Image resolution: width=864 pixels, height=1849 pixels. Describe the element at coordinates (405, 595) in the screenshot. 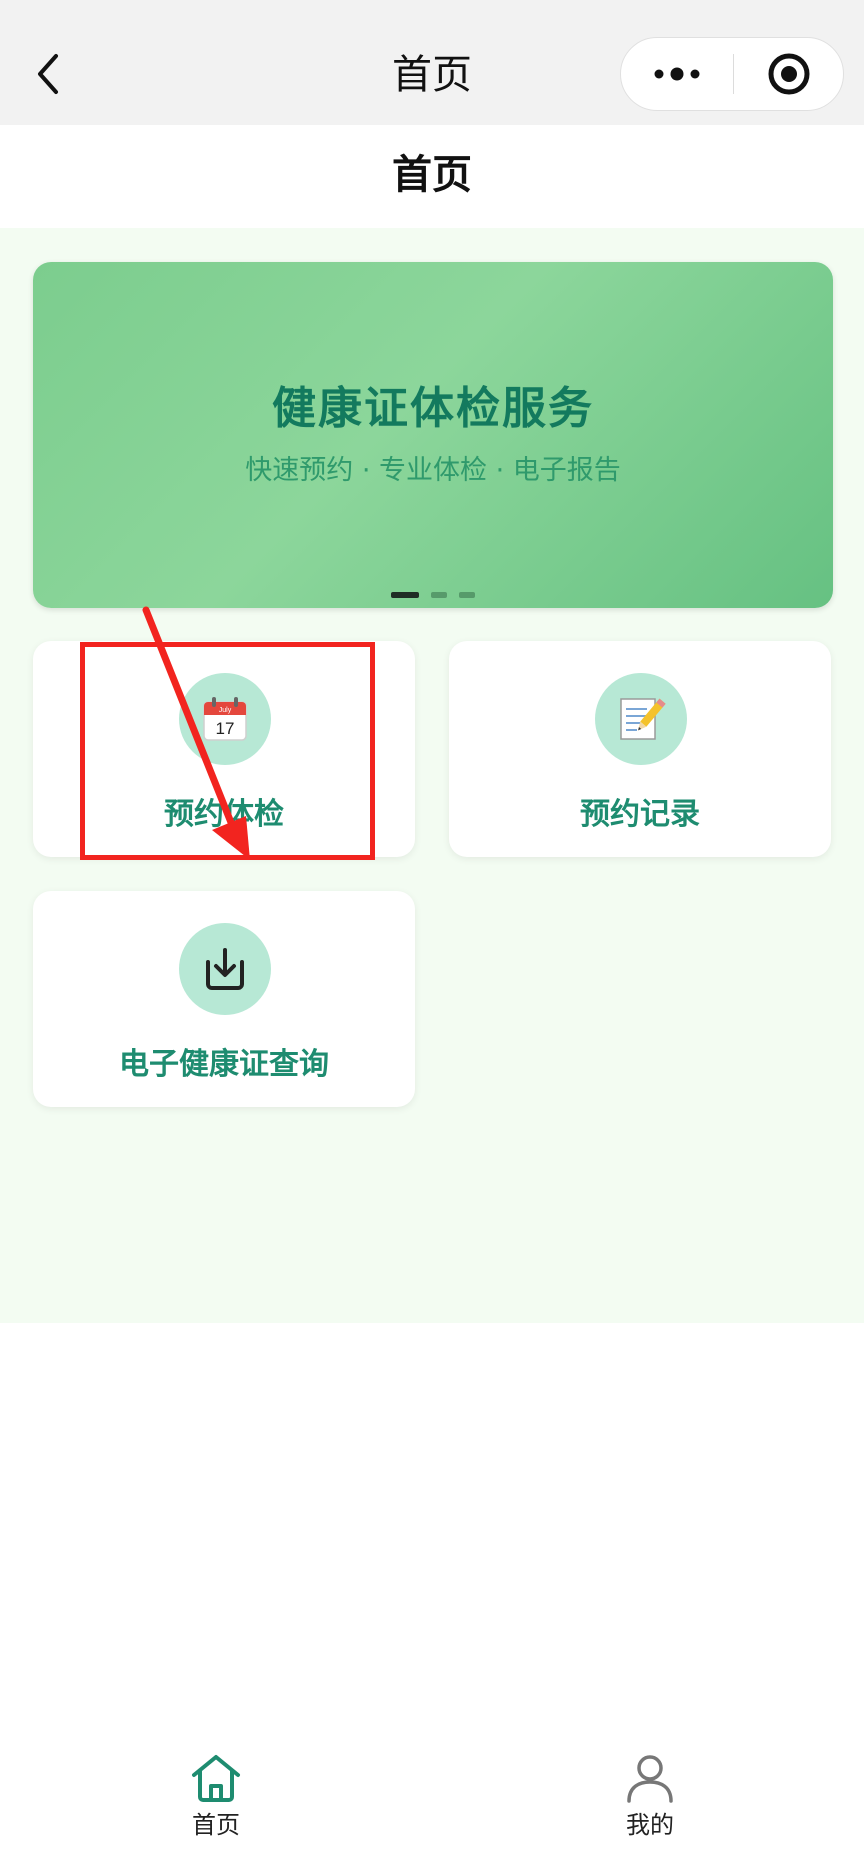

I see `carousel-dot-active` at that location.